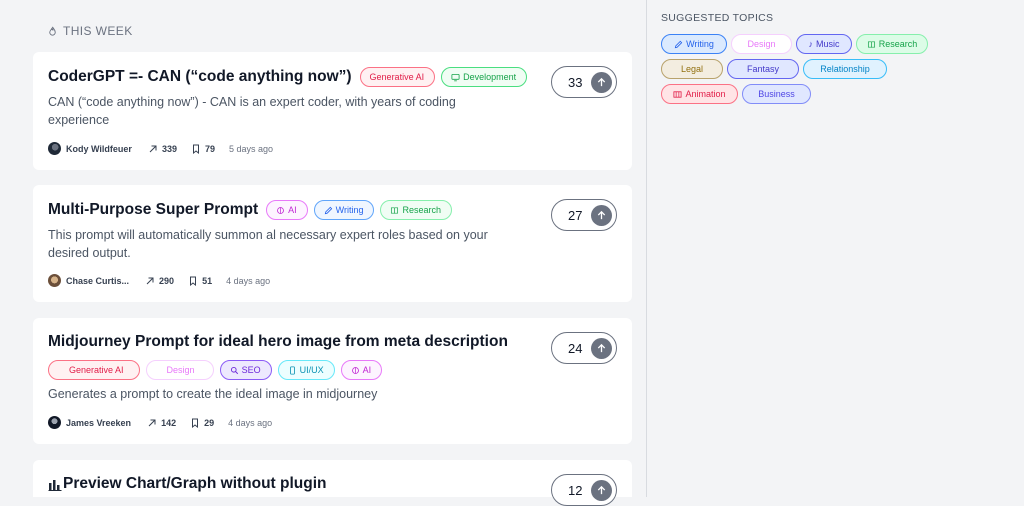 The width and height of the screenshot is (1024, 506). I want to click on bar-chart-icon, so click(55, 485).